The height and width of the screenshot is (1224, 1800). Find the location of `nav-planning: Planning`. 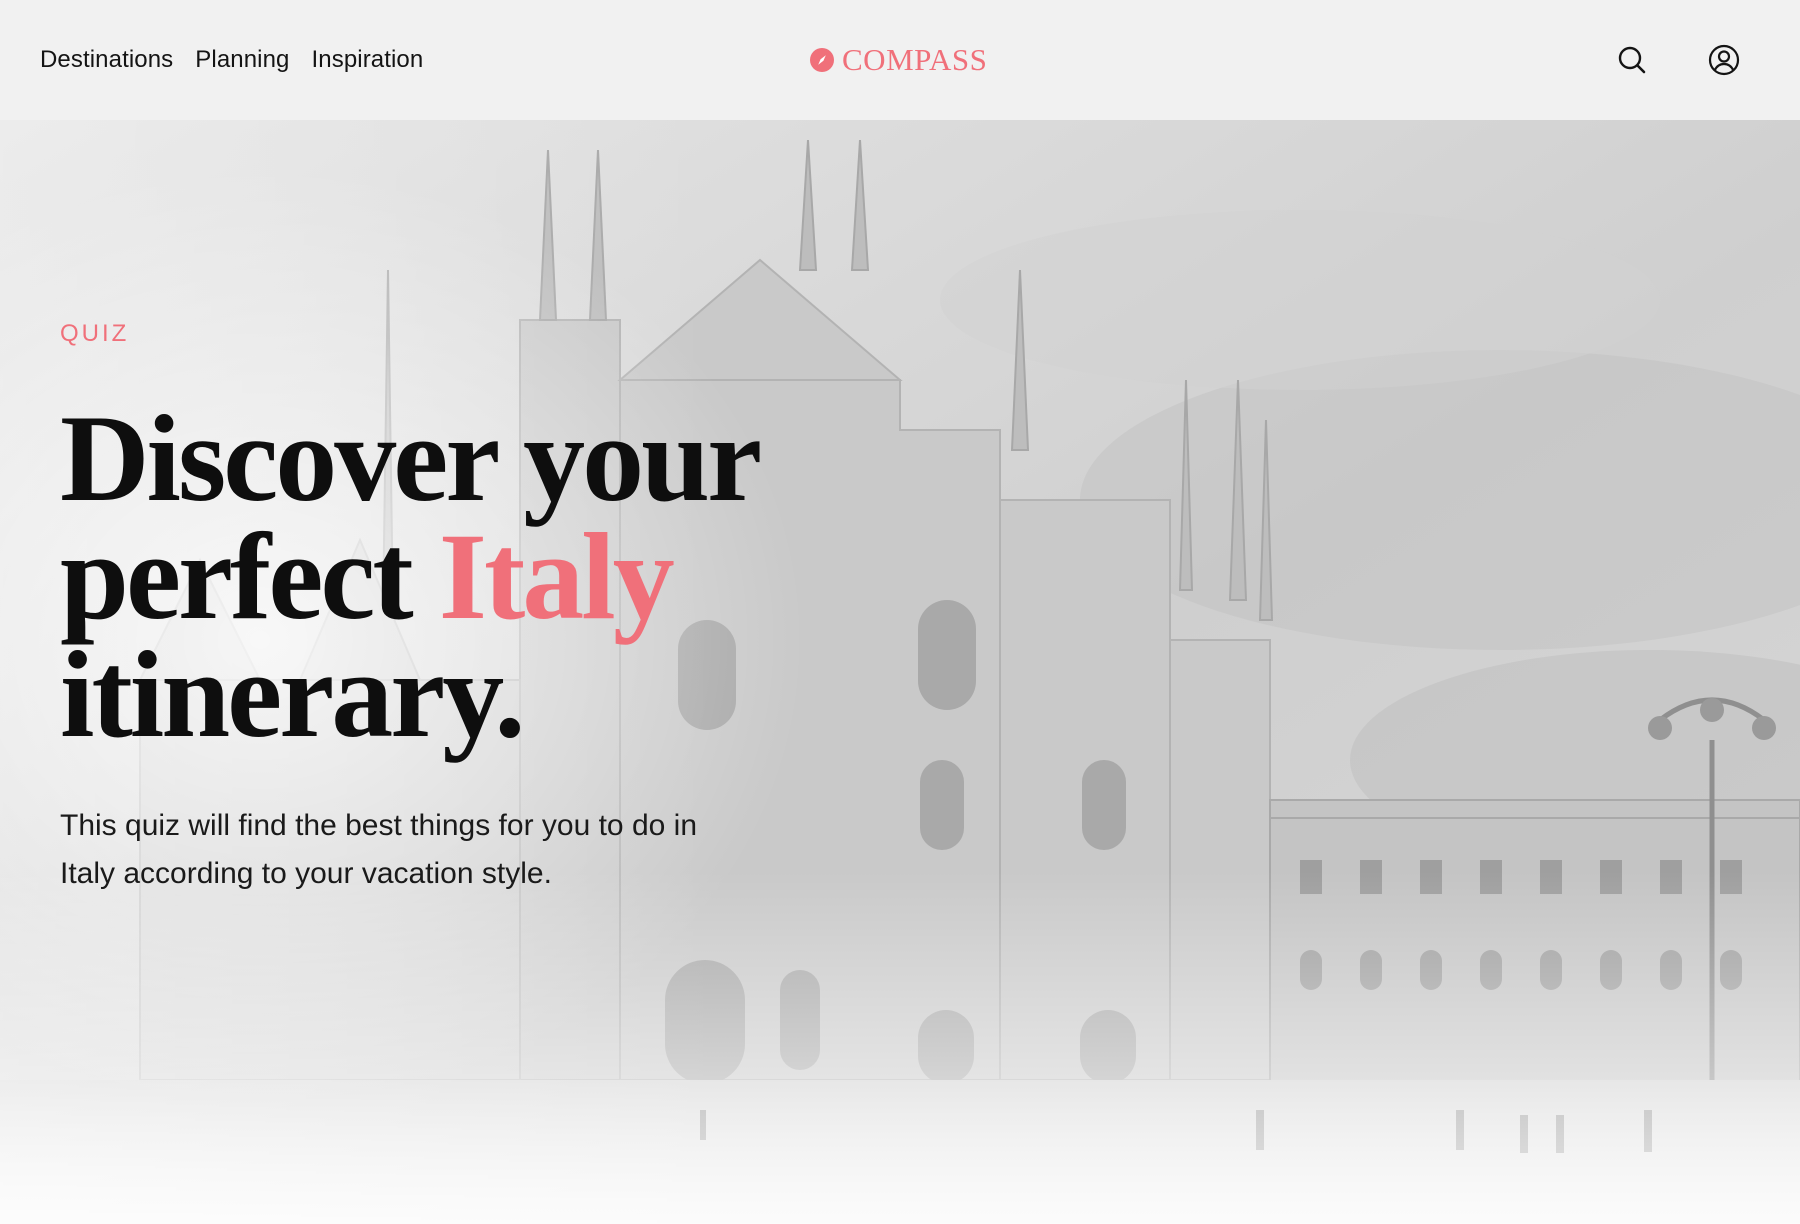

nav-planning: Planning is located at coordinates (242, 60).